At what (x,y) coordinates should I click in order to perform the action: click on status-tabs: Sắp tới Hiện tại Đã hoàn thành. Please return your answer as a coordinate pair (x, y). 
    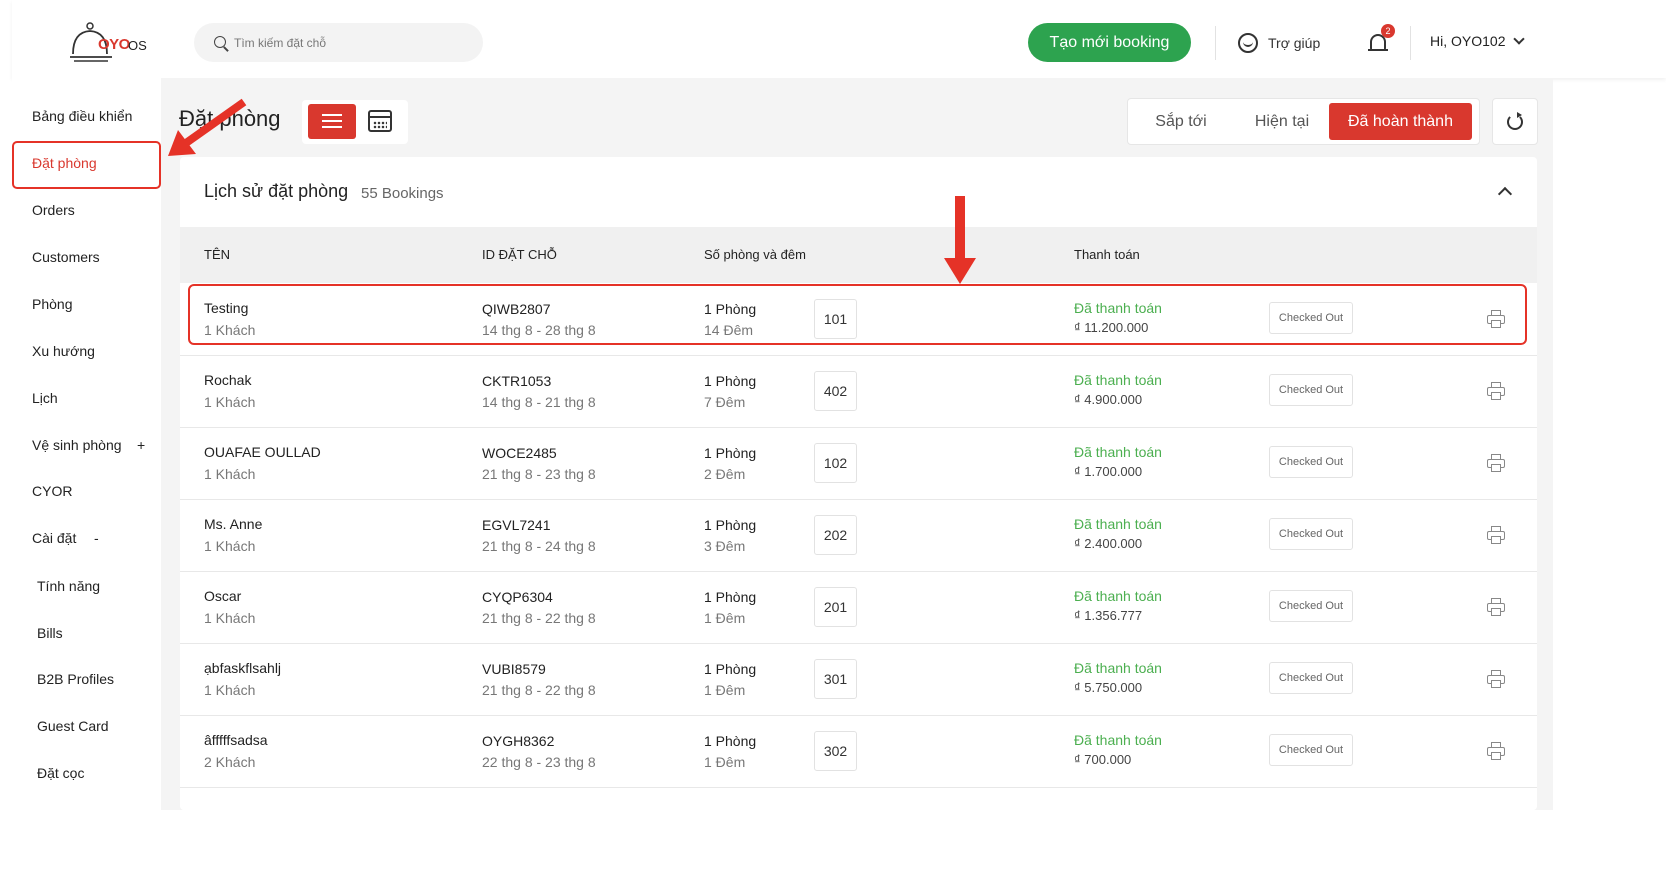
    Looking at the image, I should click on (1303, 121).